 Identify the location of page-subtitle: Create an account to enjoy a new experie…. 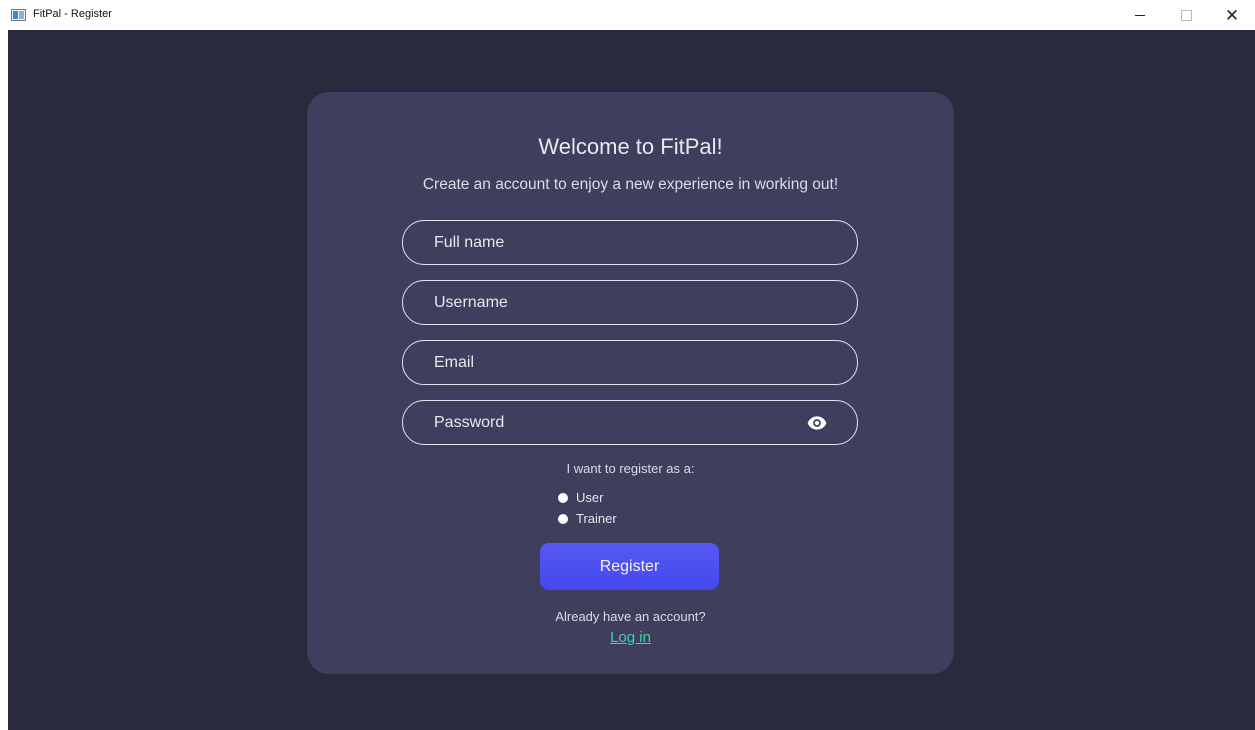
(630, 184).